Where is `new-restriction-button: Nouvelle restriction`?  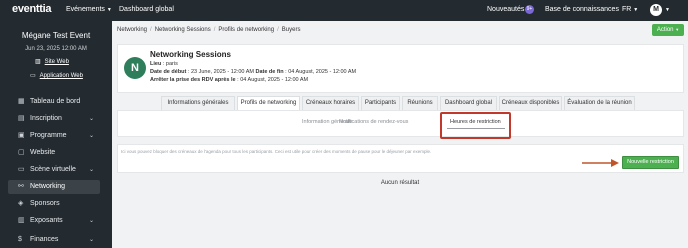
new-restriction-button: Nouvelle restriction is located at coordinates (650, 162).